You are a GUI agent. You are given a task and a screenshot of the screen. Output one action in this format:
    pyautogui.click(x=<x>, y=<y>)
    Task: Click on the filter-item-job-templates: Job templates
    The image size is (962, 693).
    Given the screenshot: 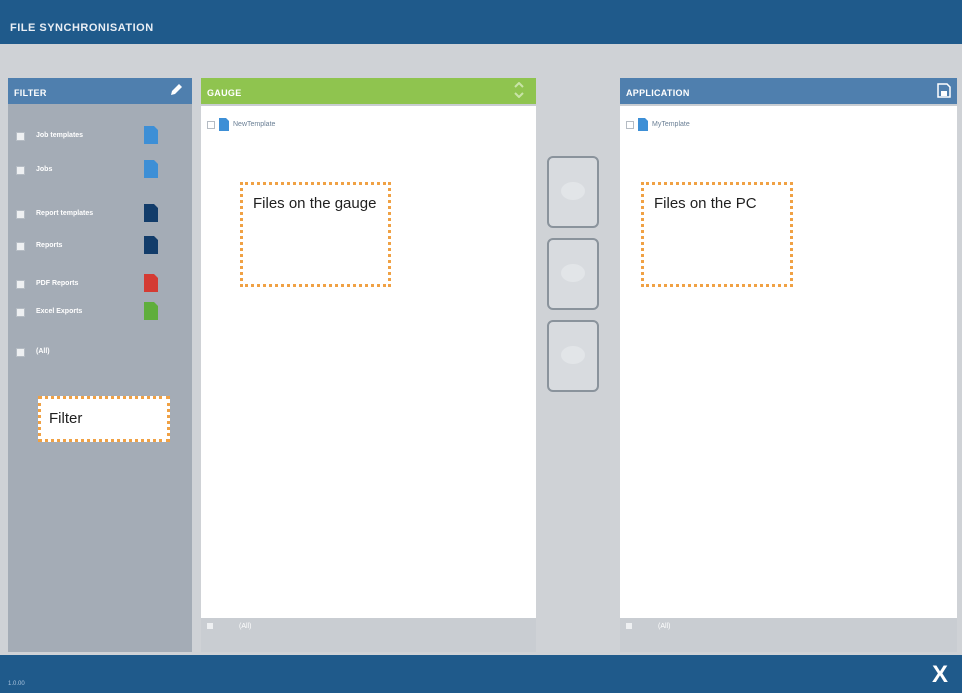 What is the action you would take?
    pyautogui.click(x=101, y=136)
    